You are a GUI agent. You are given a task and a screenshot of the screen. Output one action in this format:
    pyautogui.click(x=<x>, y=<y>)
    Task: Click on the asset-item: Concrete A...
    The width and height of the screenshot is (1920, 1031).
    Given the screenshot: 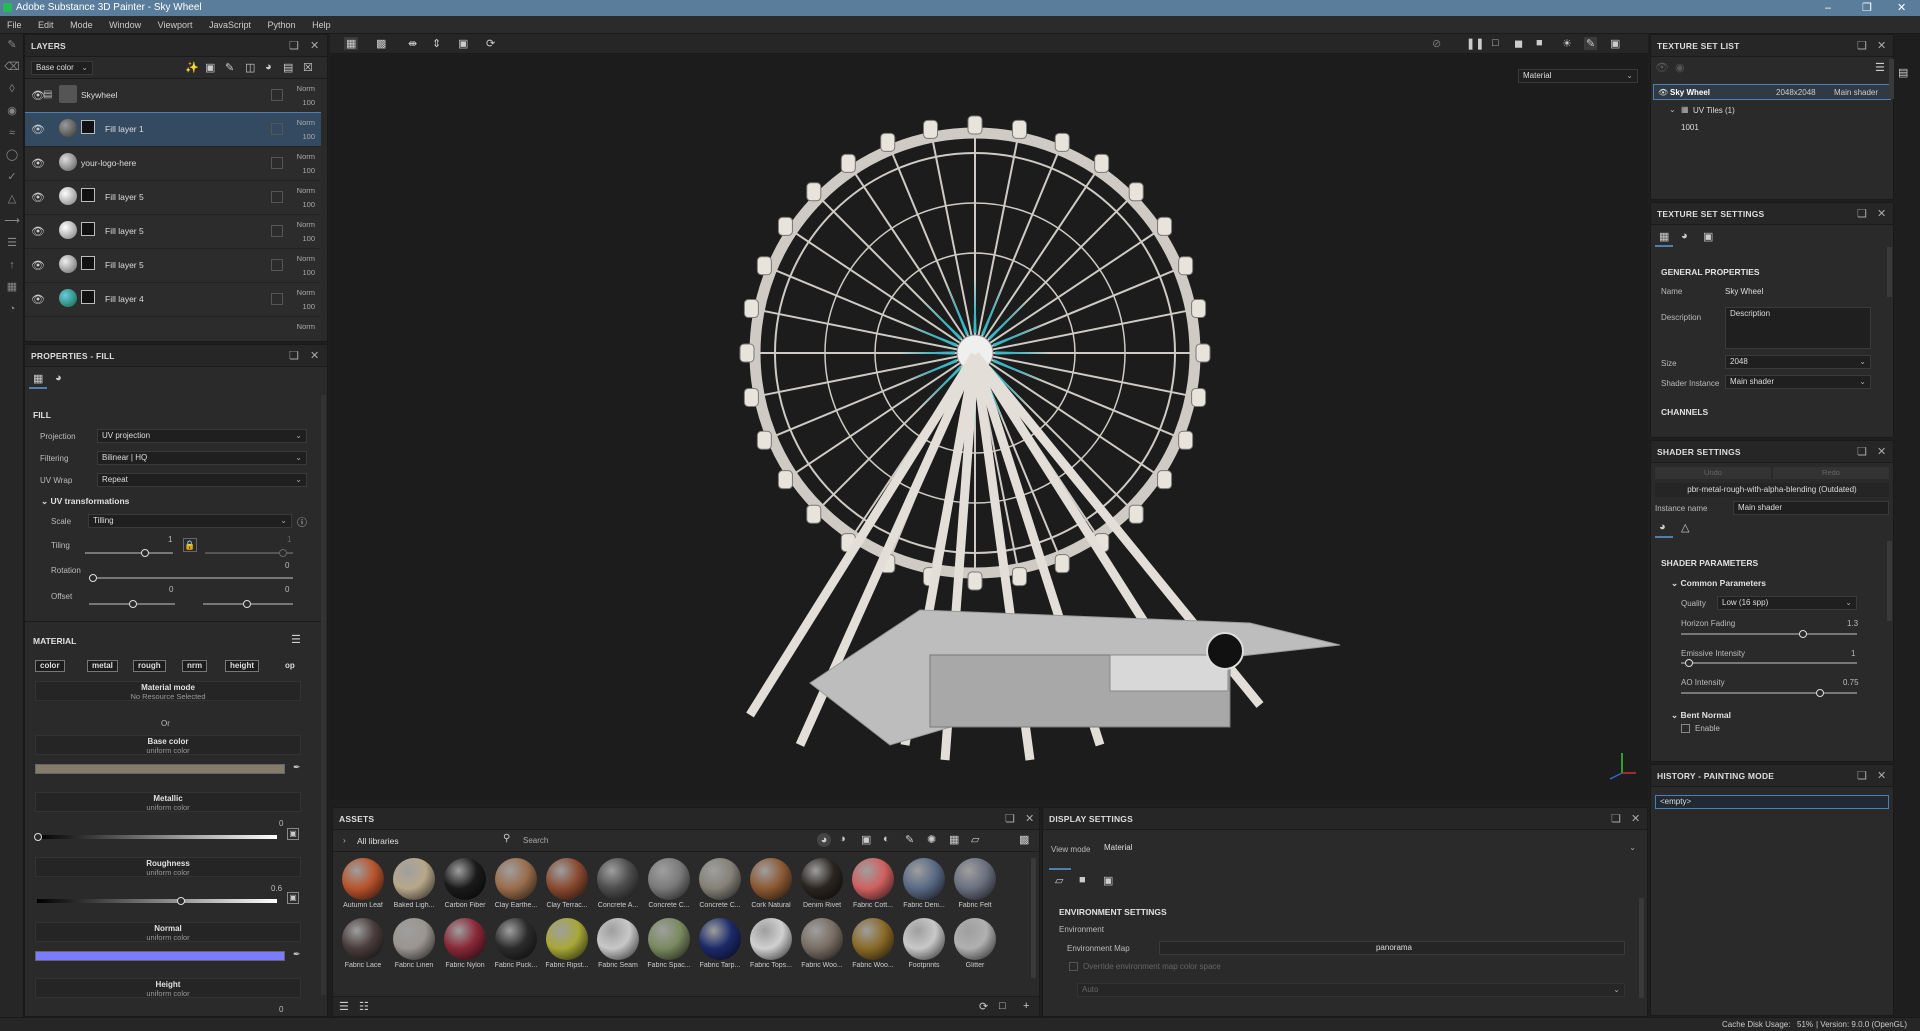 What is the action you would take?
    pyautogui.click(x=618, y=883)
    